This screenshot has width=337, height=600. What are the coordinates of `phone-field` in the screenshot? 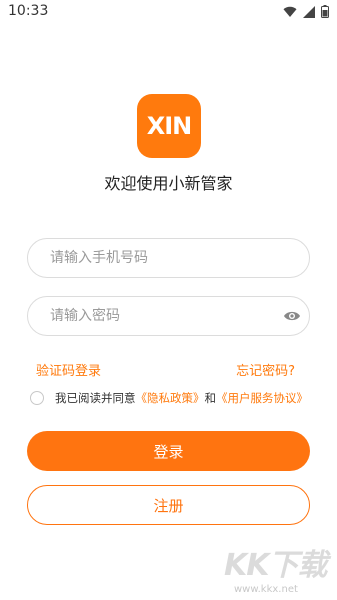 It's located at (168, 258).